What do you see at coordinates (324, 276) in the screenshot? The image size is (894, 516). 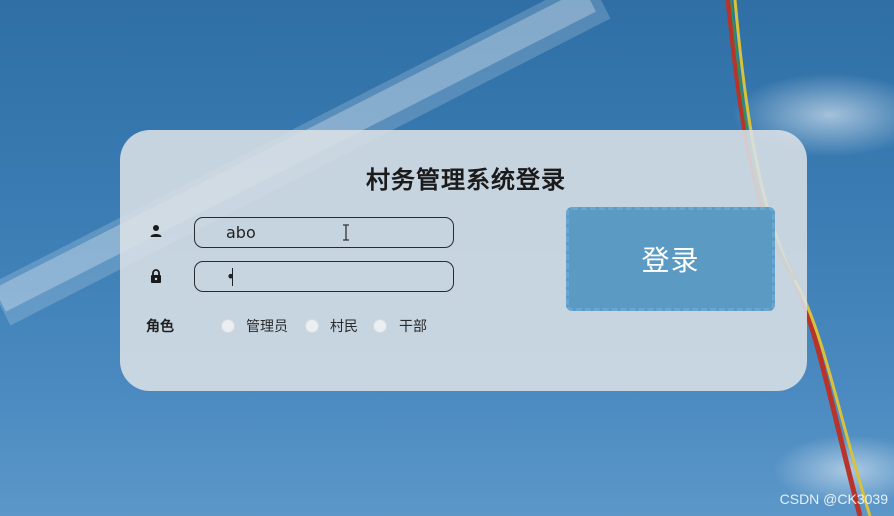 I see `password-input` at bounding box center [324, 276].